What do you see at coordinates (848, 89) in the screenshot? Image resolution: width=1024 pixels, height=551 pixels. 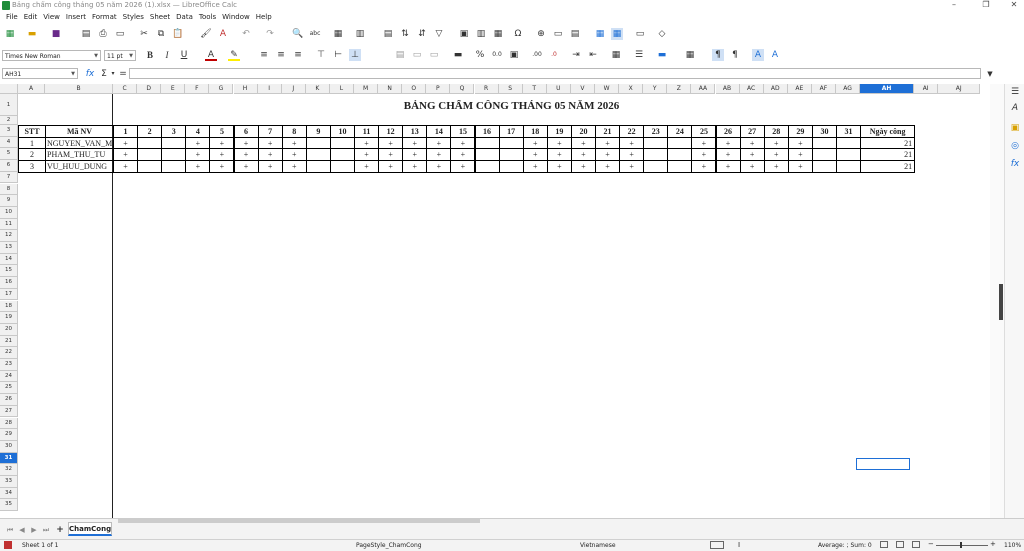 I see `column-header-ag: AG` at bounding box center [848, 89].